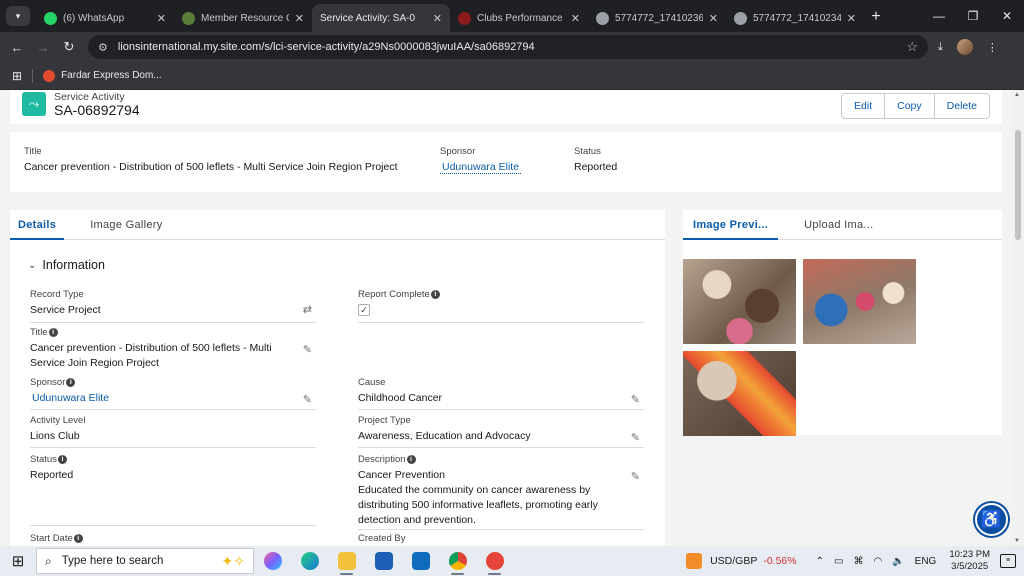 This screenshot has width=1024, height=576. I want to click on tab-details: Details, so click(37, 225).